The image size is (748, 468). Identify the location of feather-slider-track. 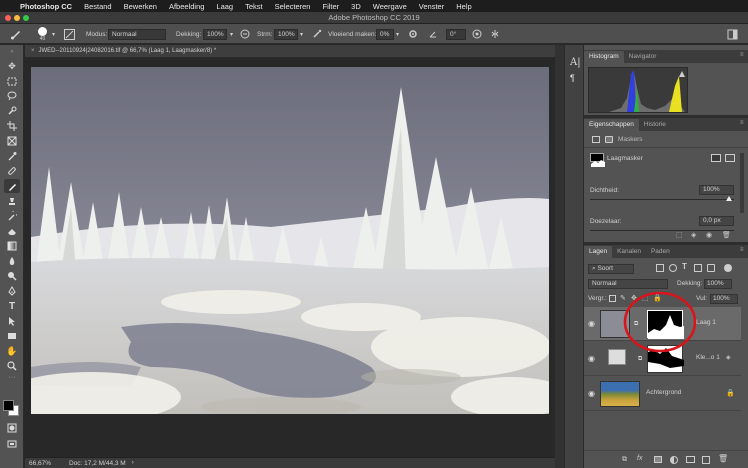
(662, 230).